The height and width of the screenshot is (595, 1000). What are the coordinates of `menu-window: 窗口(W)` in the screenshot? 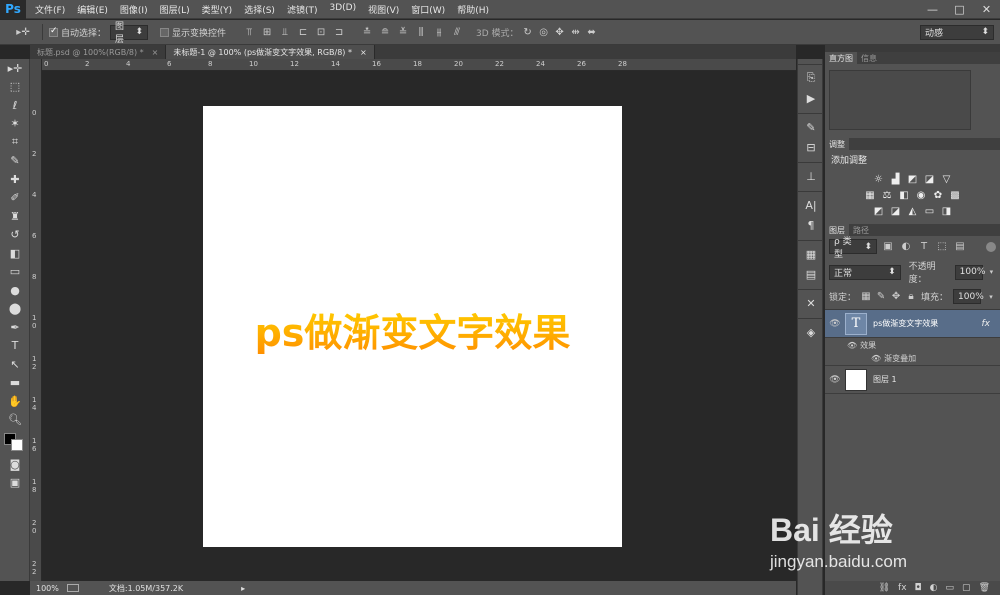 It's located at (428, 9).